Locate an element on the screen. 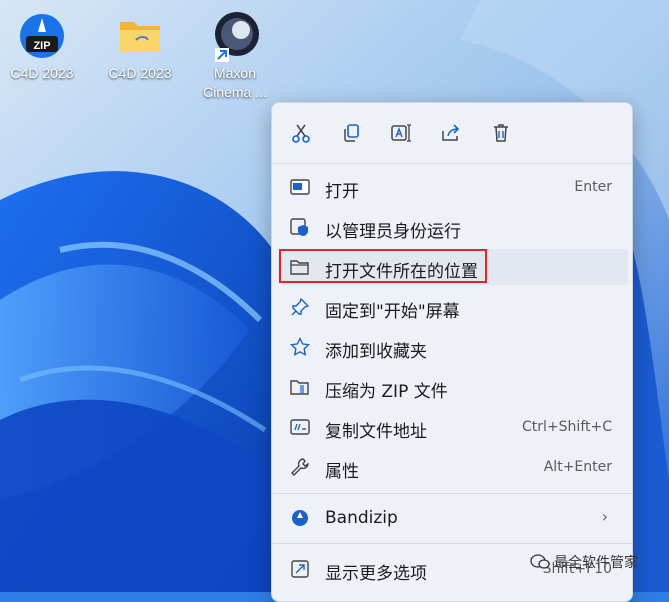 This screenshot has width=669, height=602. share-icon is located at coordinates (451, 132).